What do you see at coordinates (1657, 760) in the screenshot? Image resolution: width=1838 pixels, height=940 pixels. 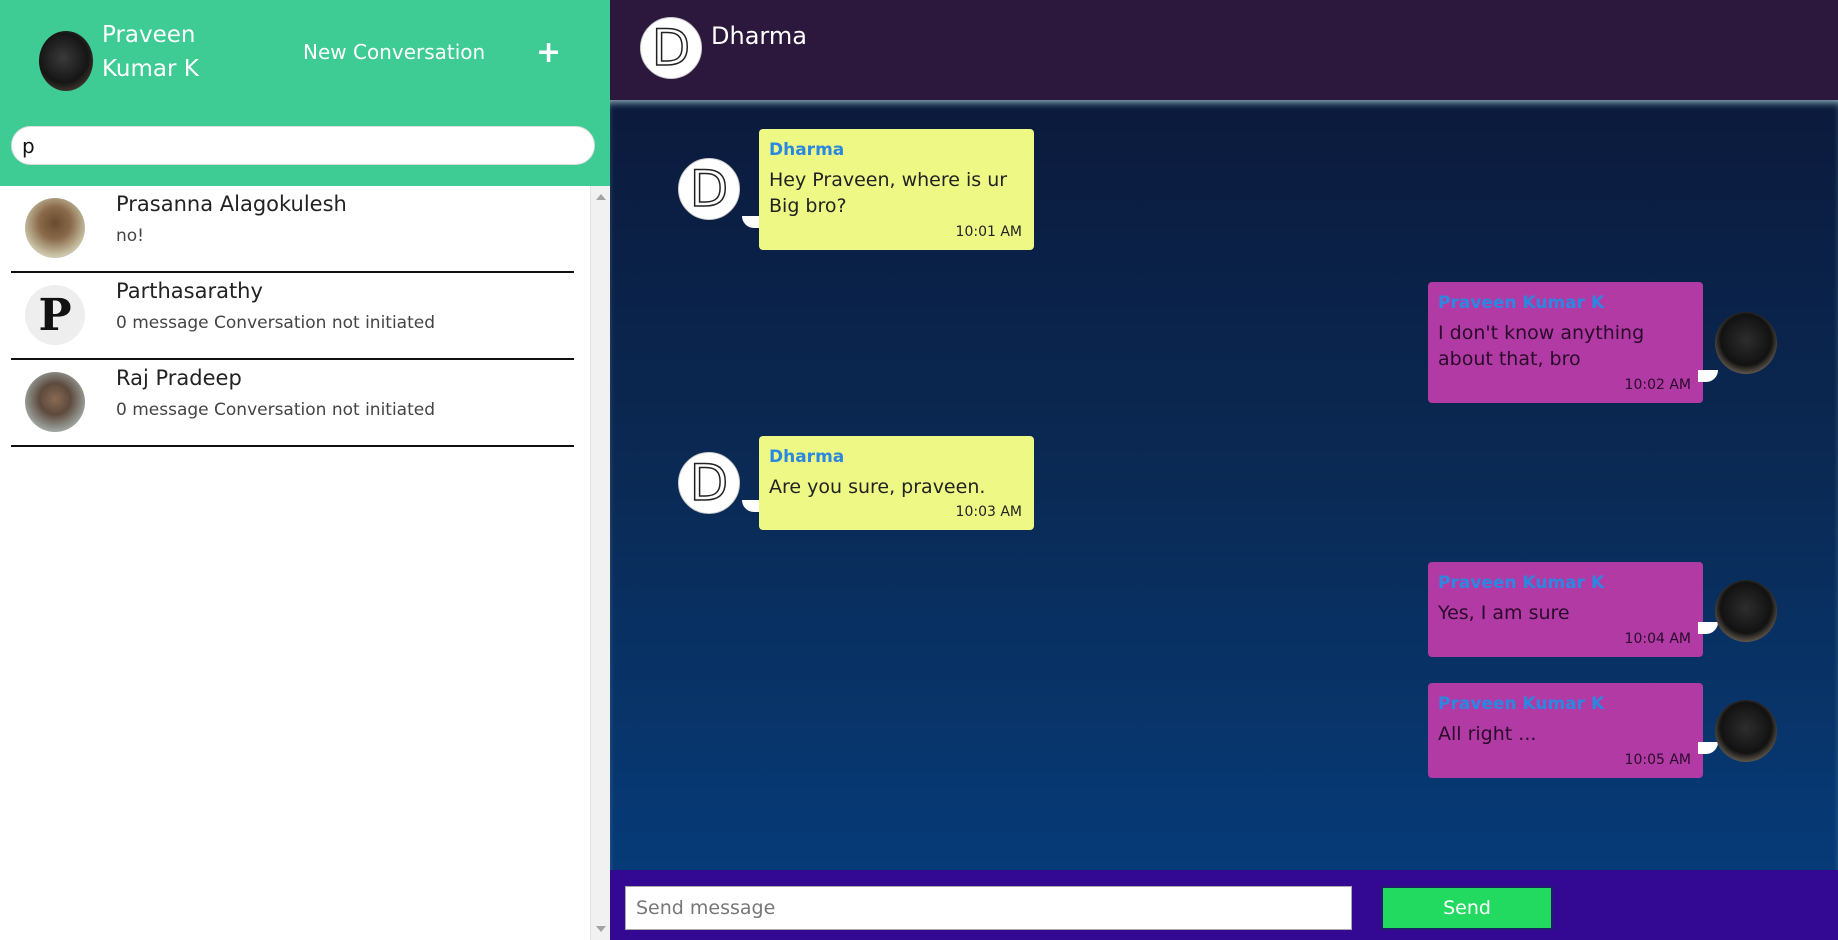 I see `message-time: 10:05 AM` at bounding box center [1657, 760].